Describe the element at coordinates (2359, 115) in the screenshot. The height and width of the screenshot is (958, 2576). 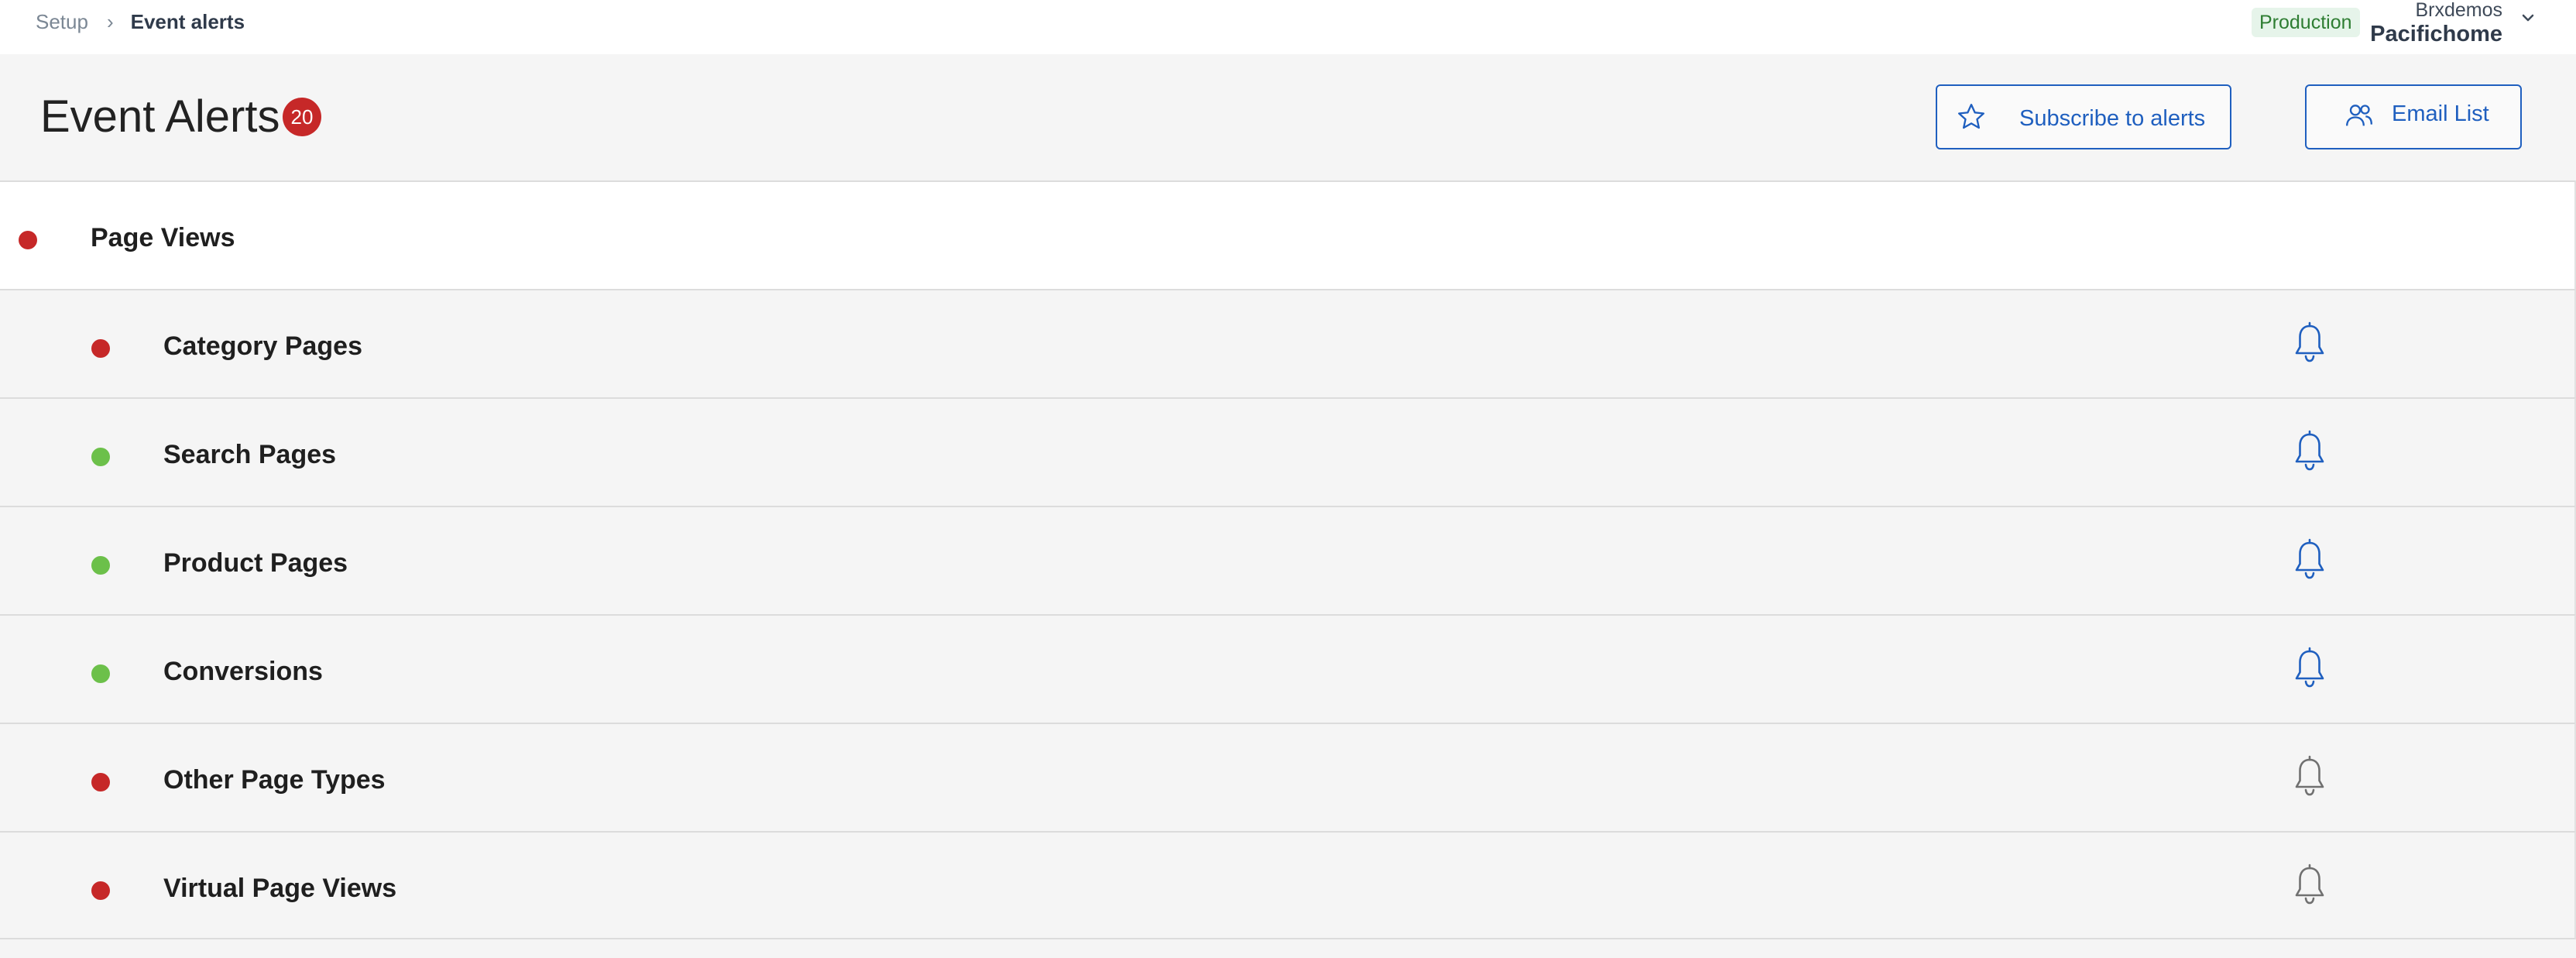
I see `users-icon` at that location.